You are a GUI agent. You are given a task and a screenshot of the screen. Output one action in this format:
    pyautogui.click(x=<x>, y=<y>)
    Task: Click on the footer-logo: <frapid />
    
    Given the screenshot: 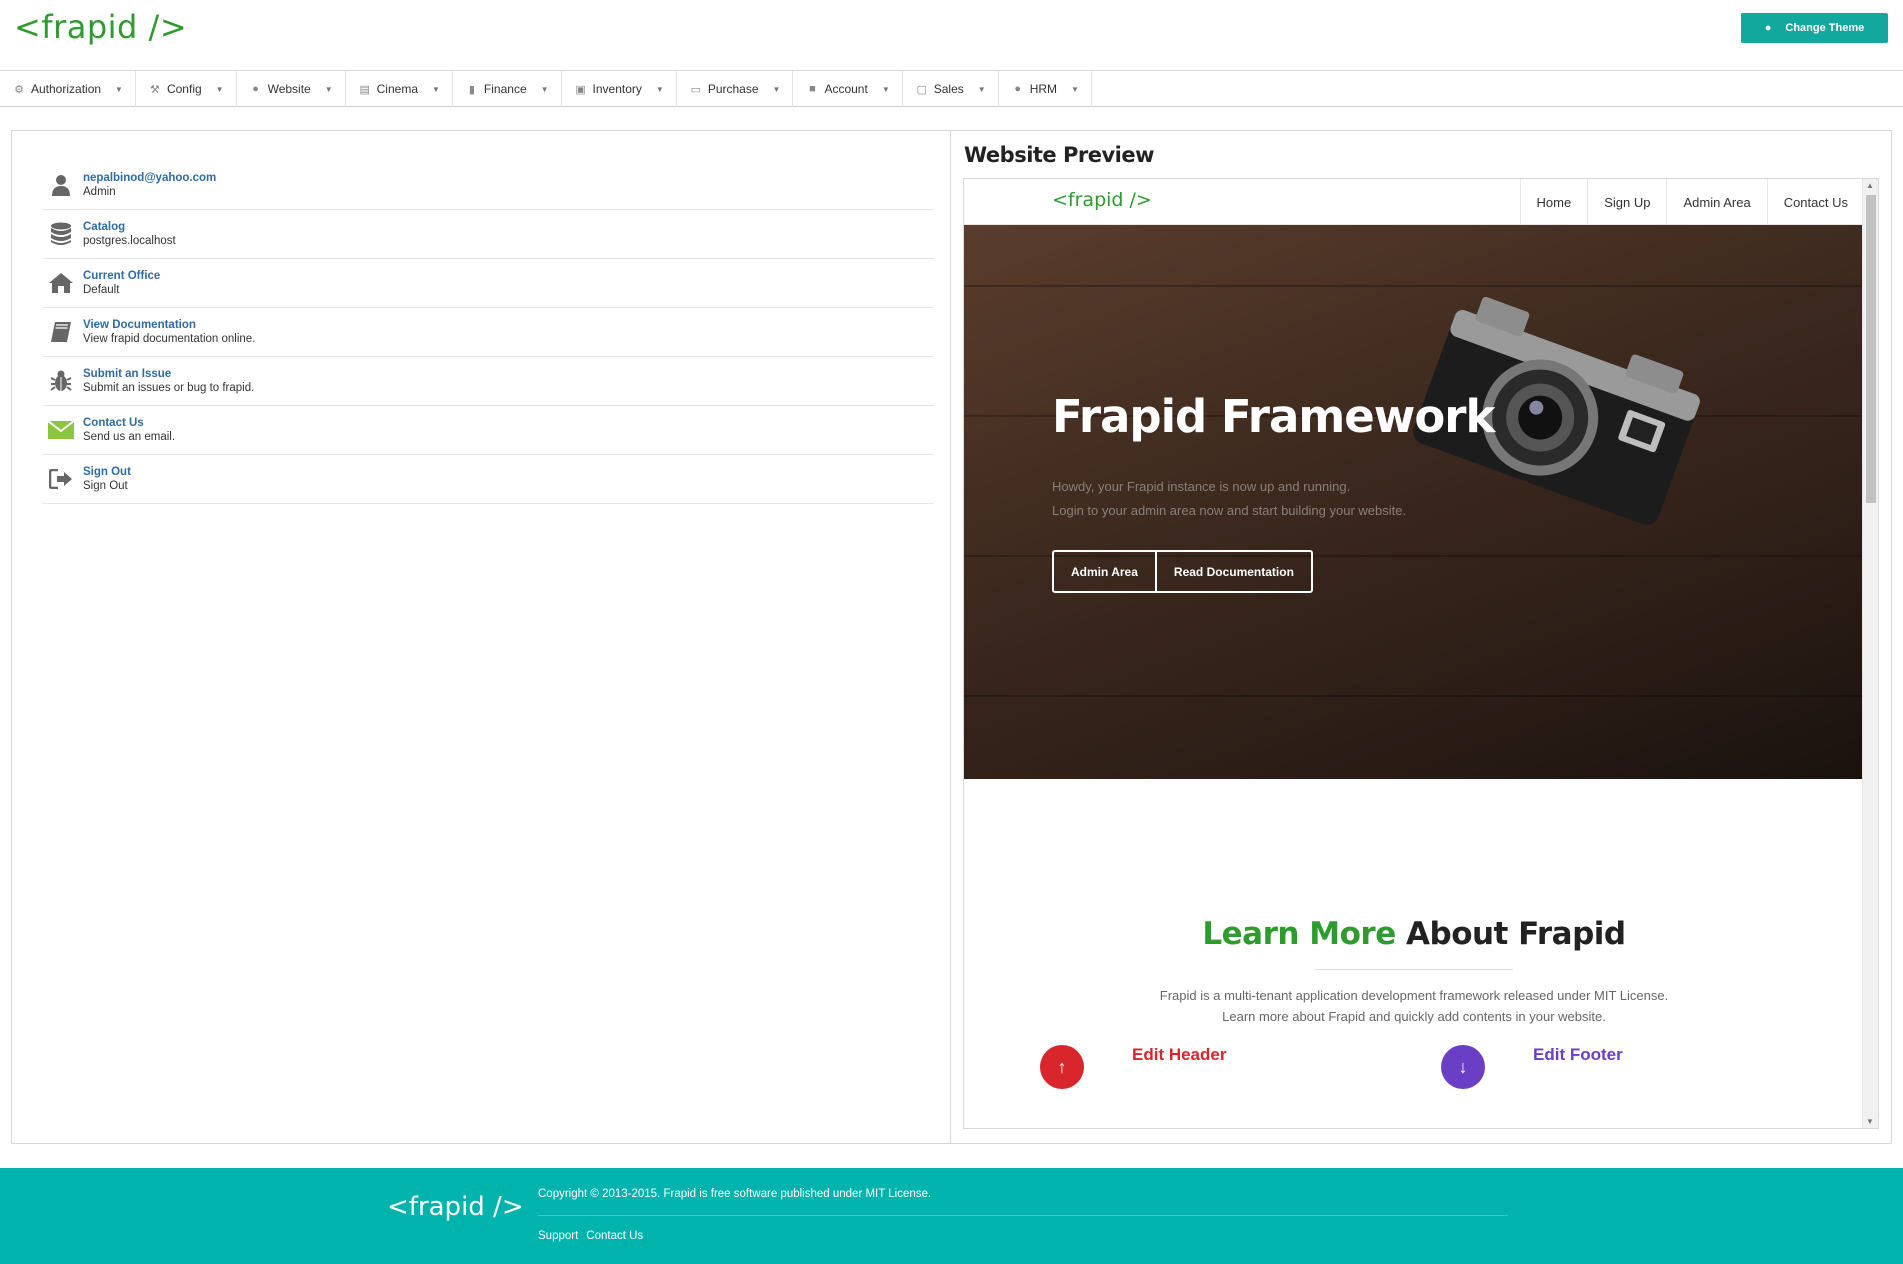 What is the action you would take?
    pyautogui.click(x=455, y=1207)
    